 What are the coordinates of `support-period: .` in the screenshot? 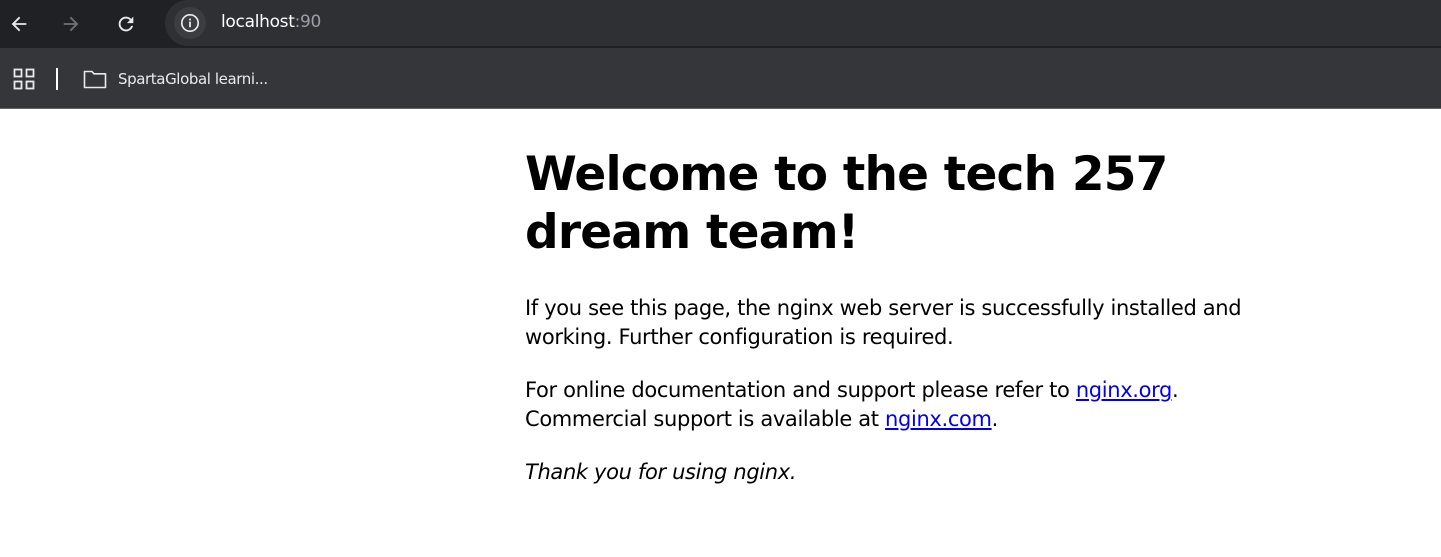 It's located at (1175, 390).